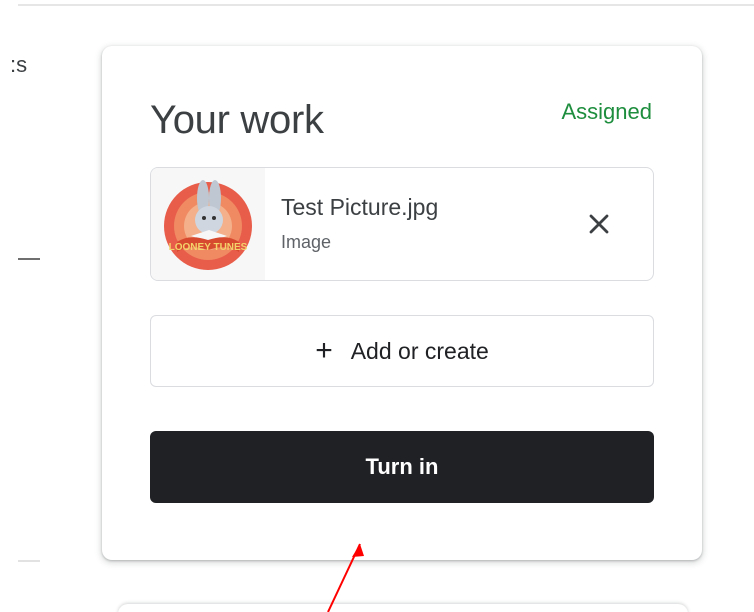 This screenshot has height=612, width=754. Describe the element at coordinates (419, 350) in the screenshot. I see `add-or-create-label: Add or create` at that location.